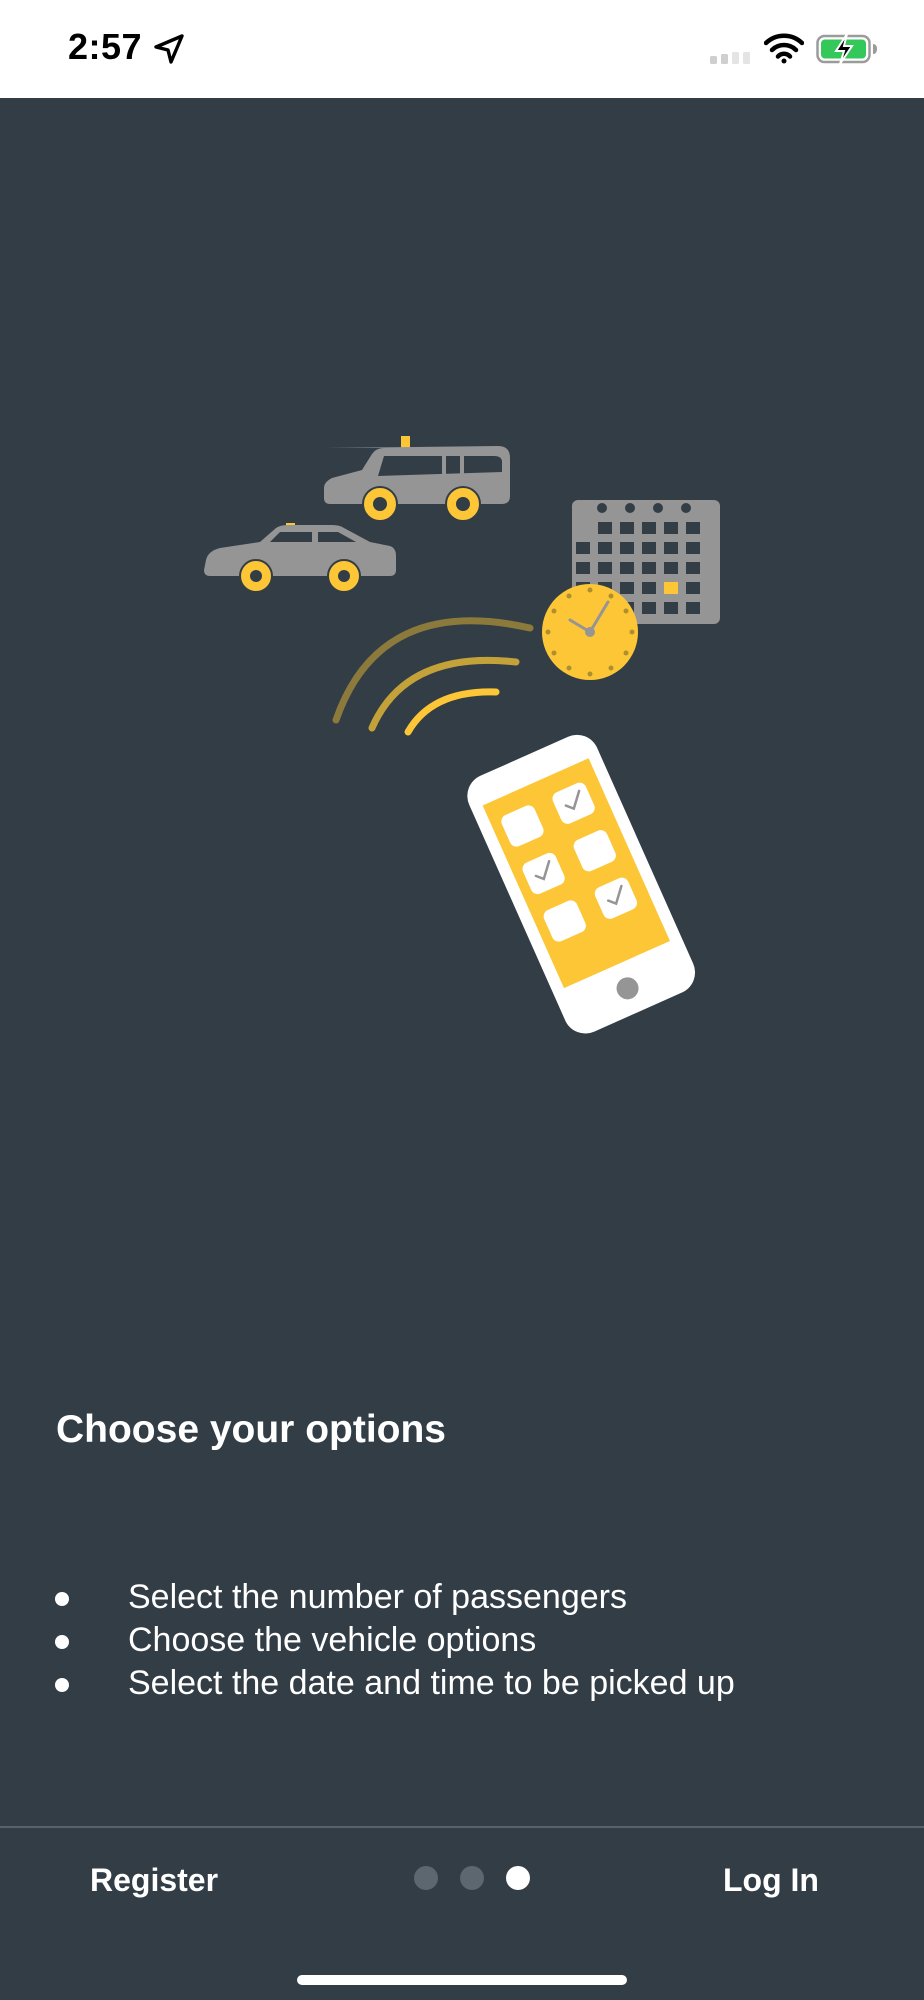 The height and width of the screenshot is (2000, 924). What do you see at coordinates (462, 49) in the screenshot?
I see `status-bar: 2:57` at bounding box center [462, 49].